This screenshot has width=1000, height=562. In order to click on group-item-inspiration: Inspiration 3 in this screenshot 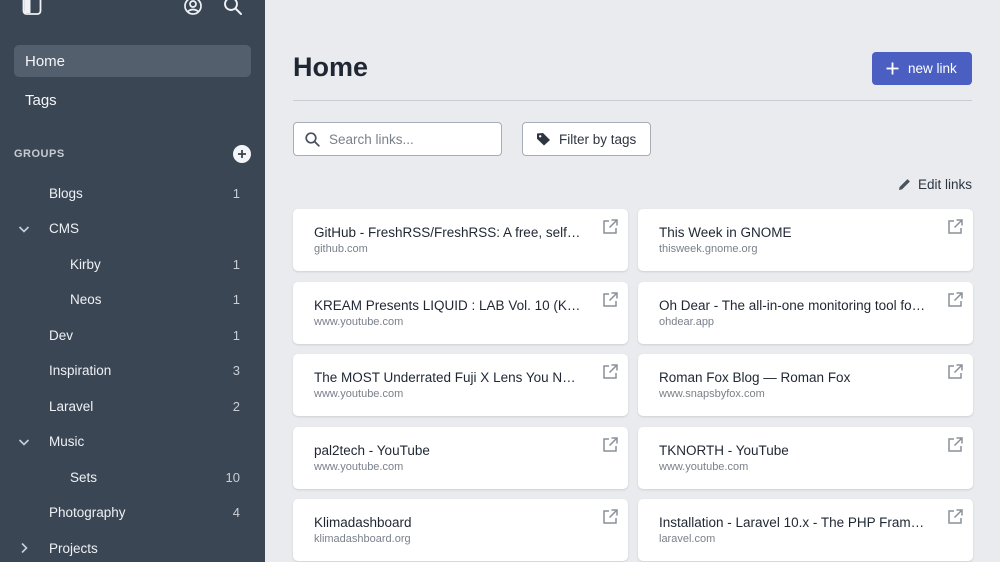, I will do `click(129, 371)`.